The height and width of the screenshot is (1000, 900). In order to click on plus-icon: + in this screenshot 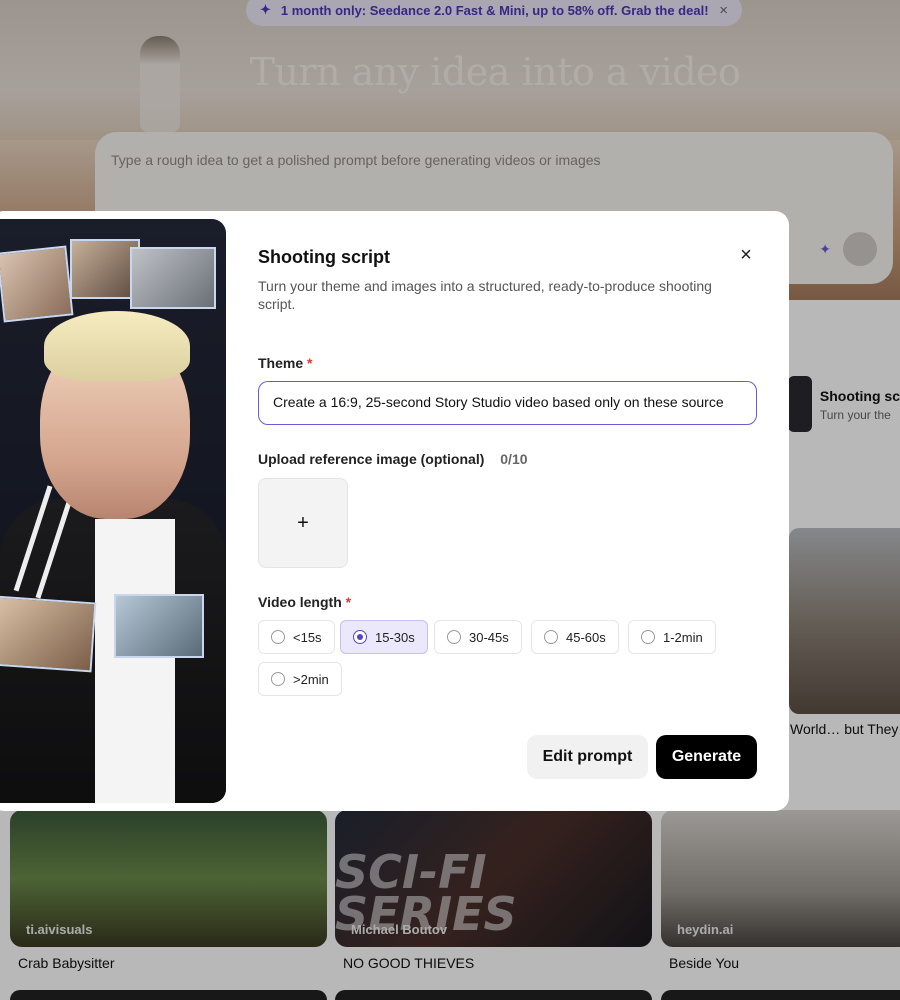, I will do `click(303, 522)`.